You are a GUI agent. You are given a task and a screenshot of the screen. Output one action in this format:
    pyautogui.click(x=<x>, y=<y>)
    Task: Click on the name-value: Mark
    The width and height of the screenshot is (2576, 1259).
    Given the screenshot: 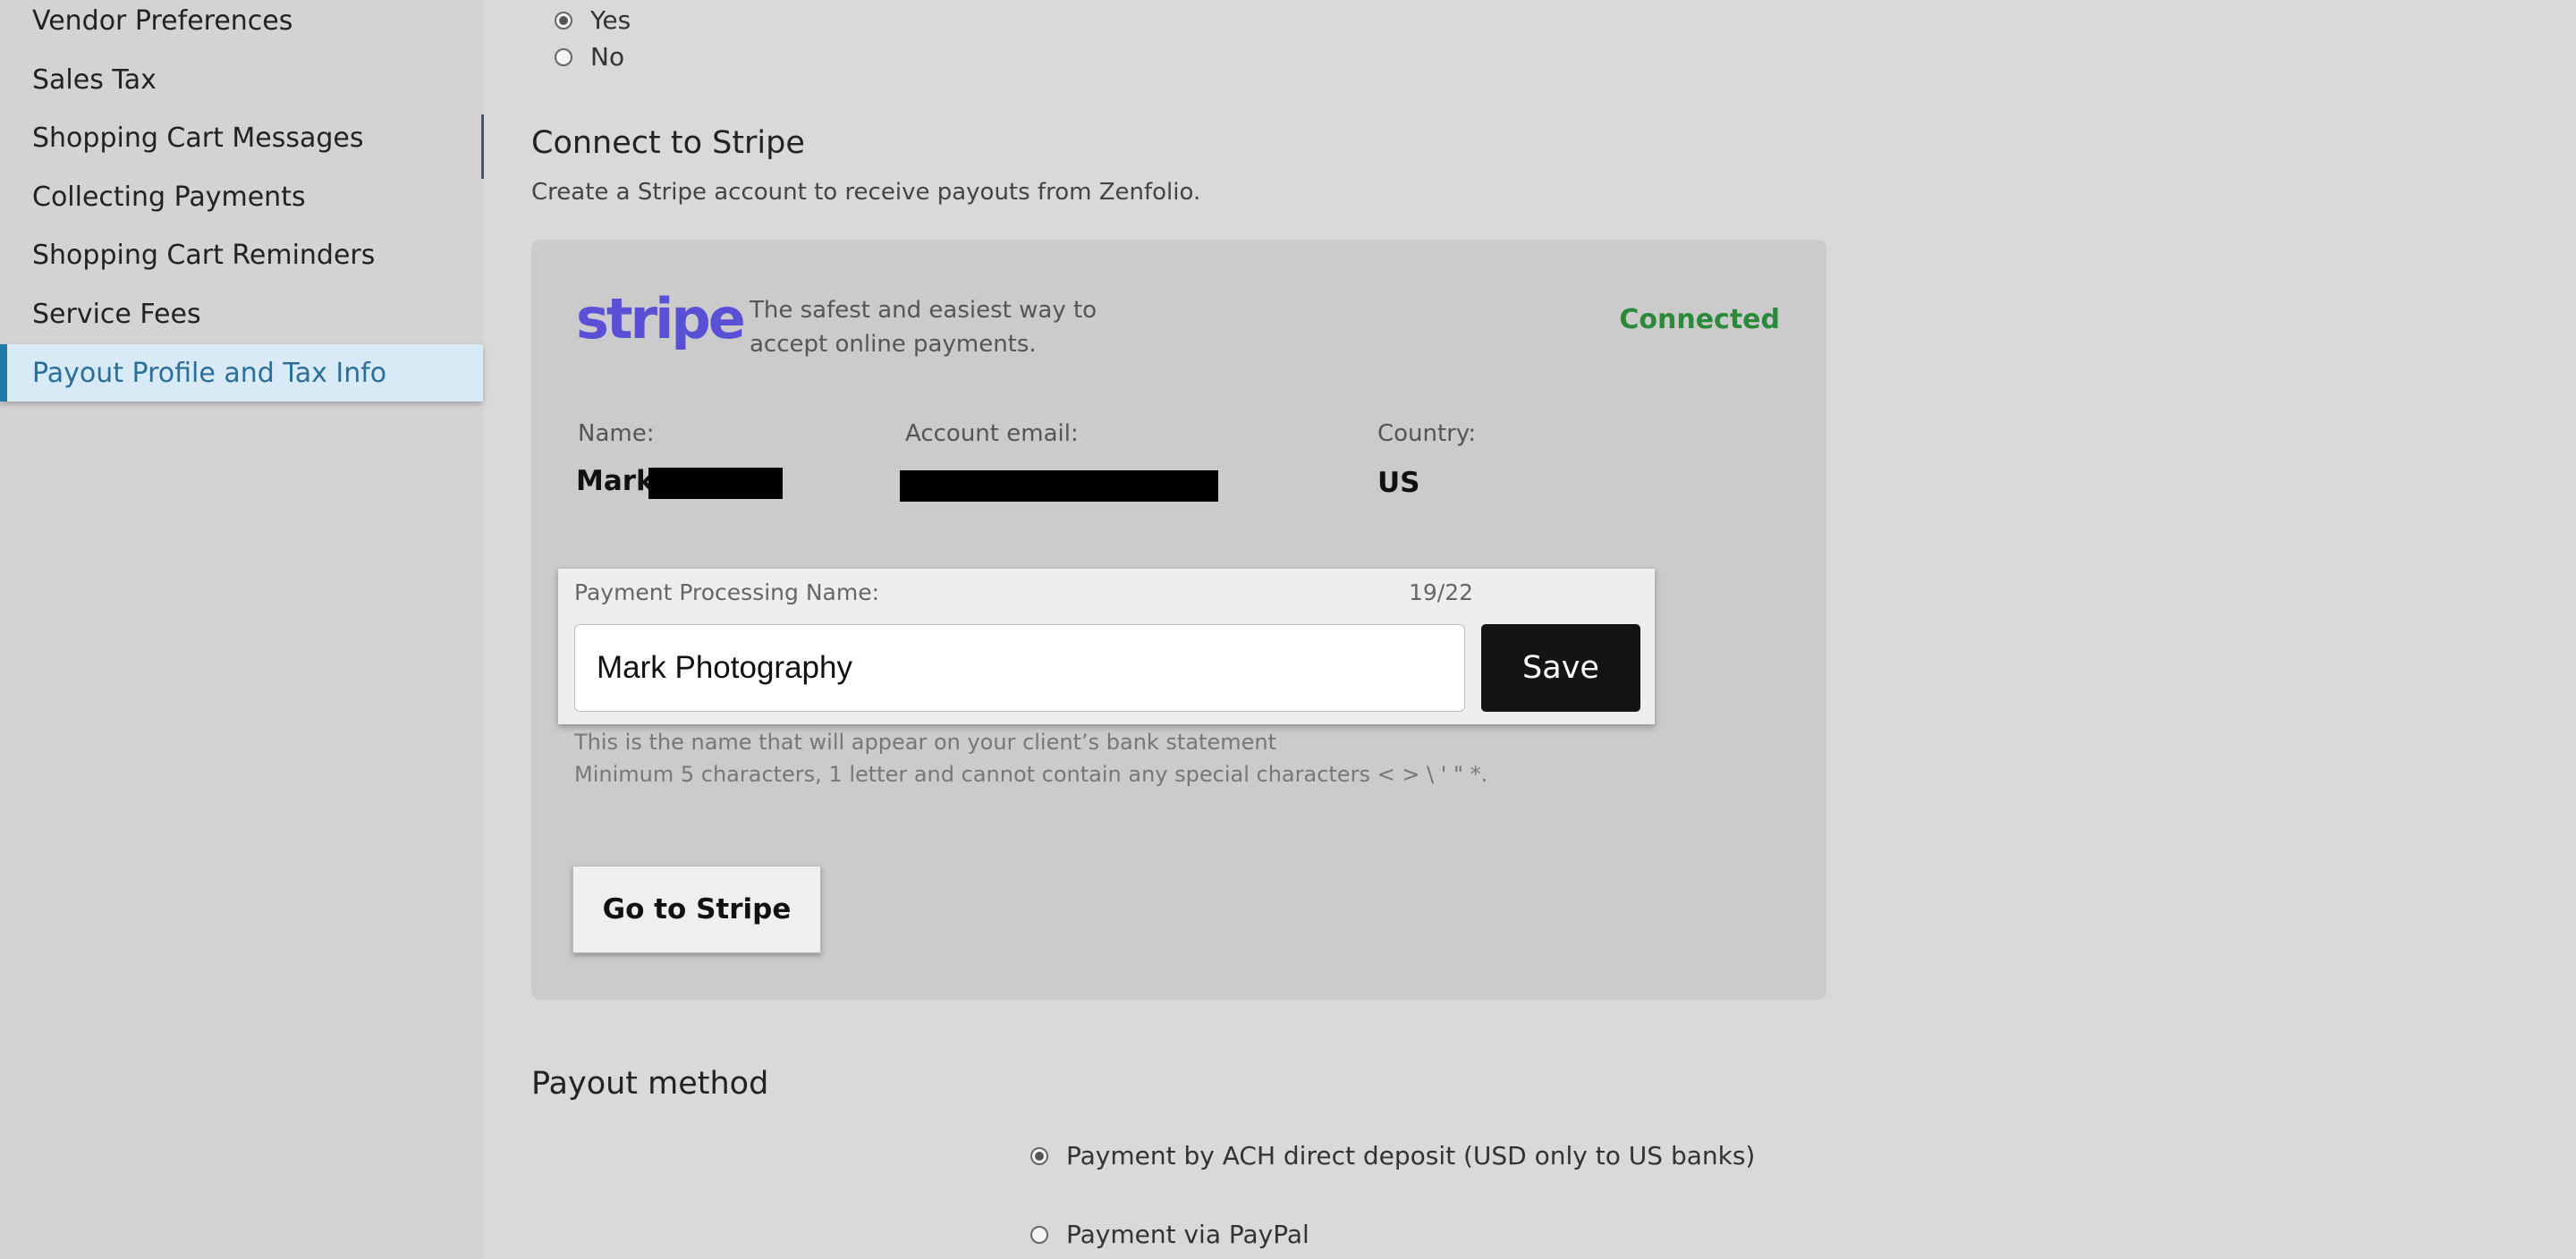 What is the action you would take?
    pyautogui.click(x=615, y=481)
    